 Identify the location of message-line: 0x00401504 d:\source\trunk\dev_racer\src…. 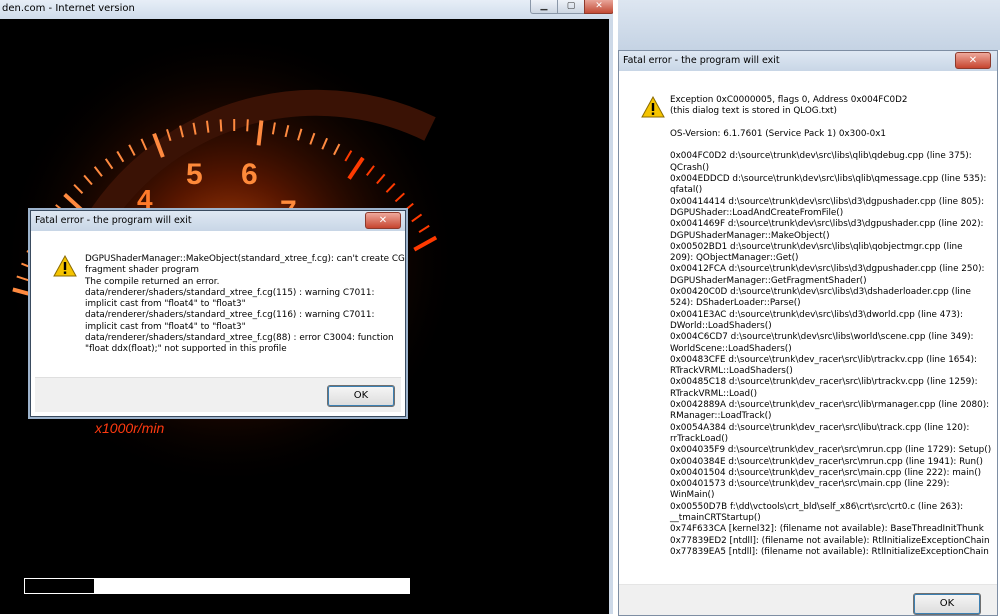
(830, 473).